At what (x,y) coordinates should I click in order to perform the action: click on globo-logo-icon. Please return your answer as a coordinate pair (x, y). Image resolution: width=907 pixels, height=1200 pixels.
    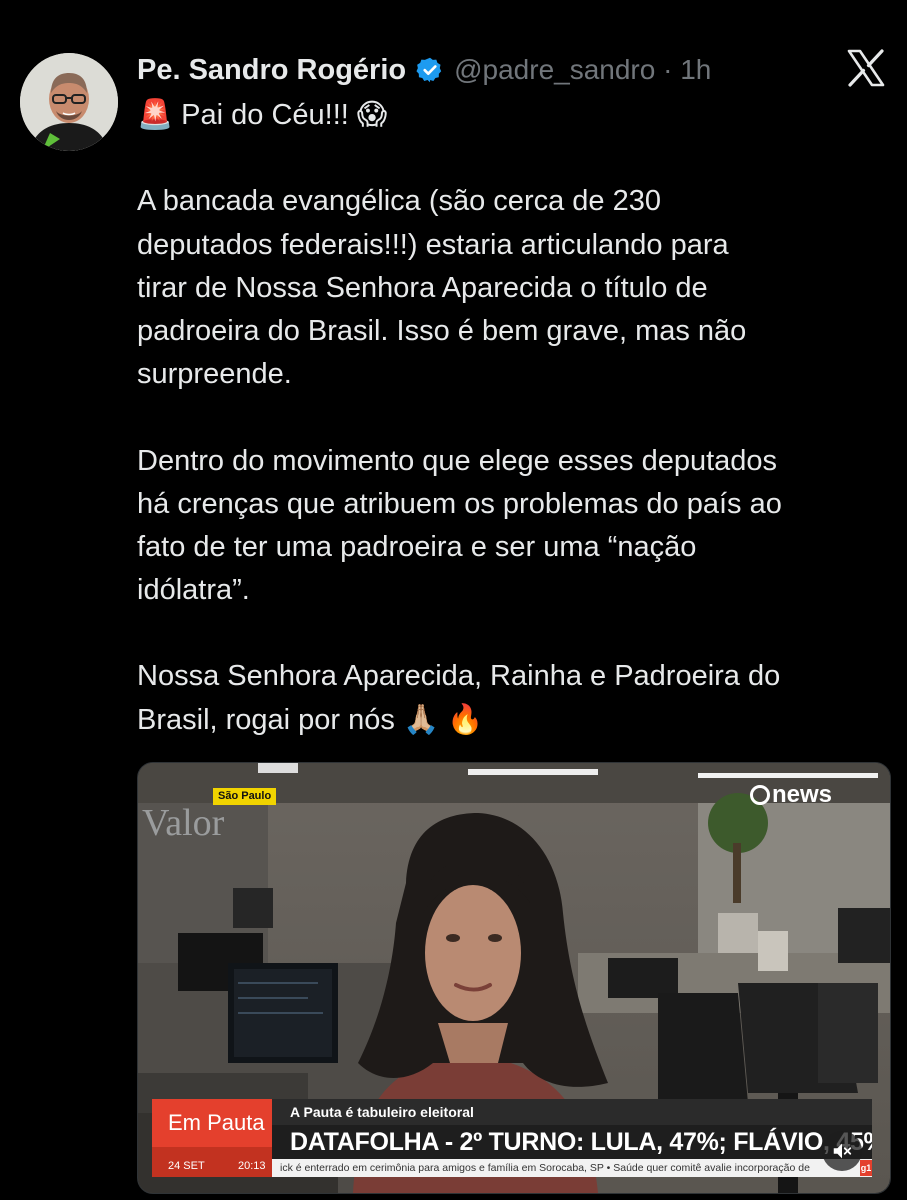
    Looking at the image, I should click on (760, 795).